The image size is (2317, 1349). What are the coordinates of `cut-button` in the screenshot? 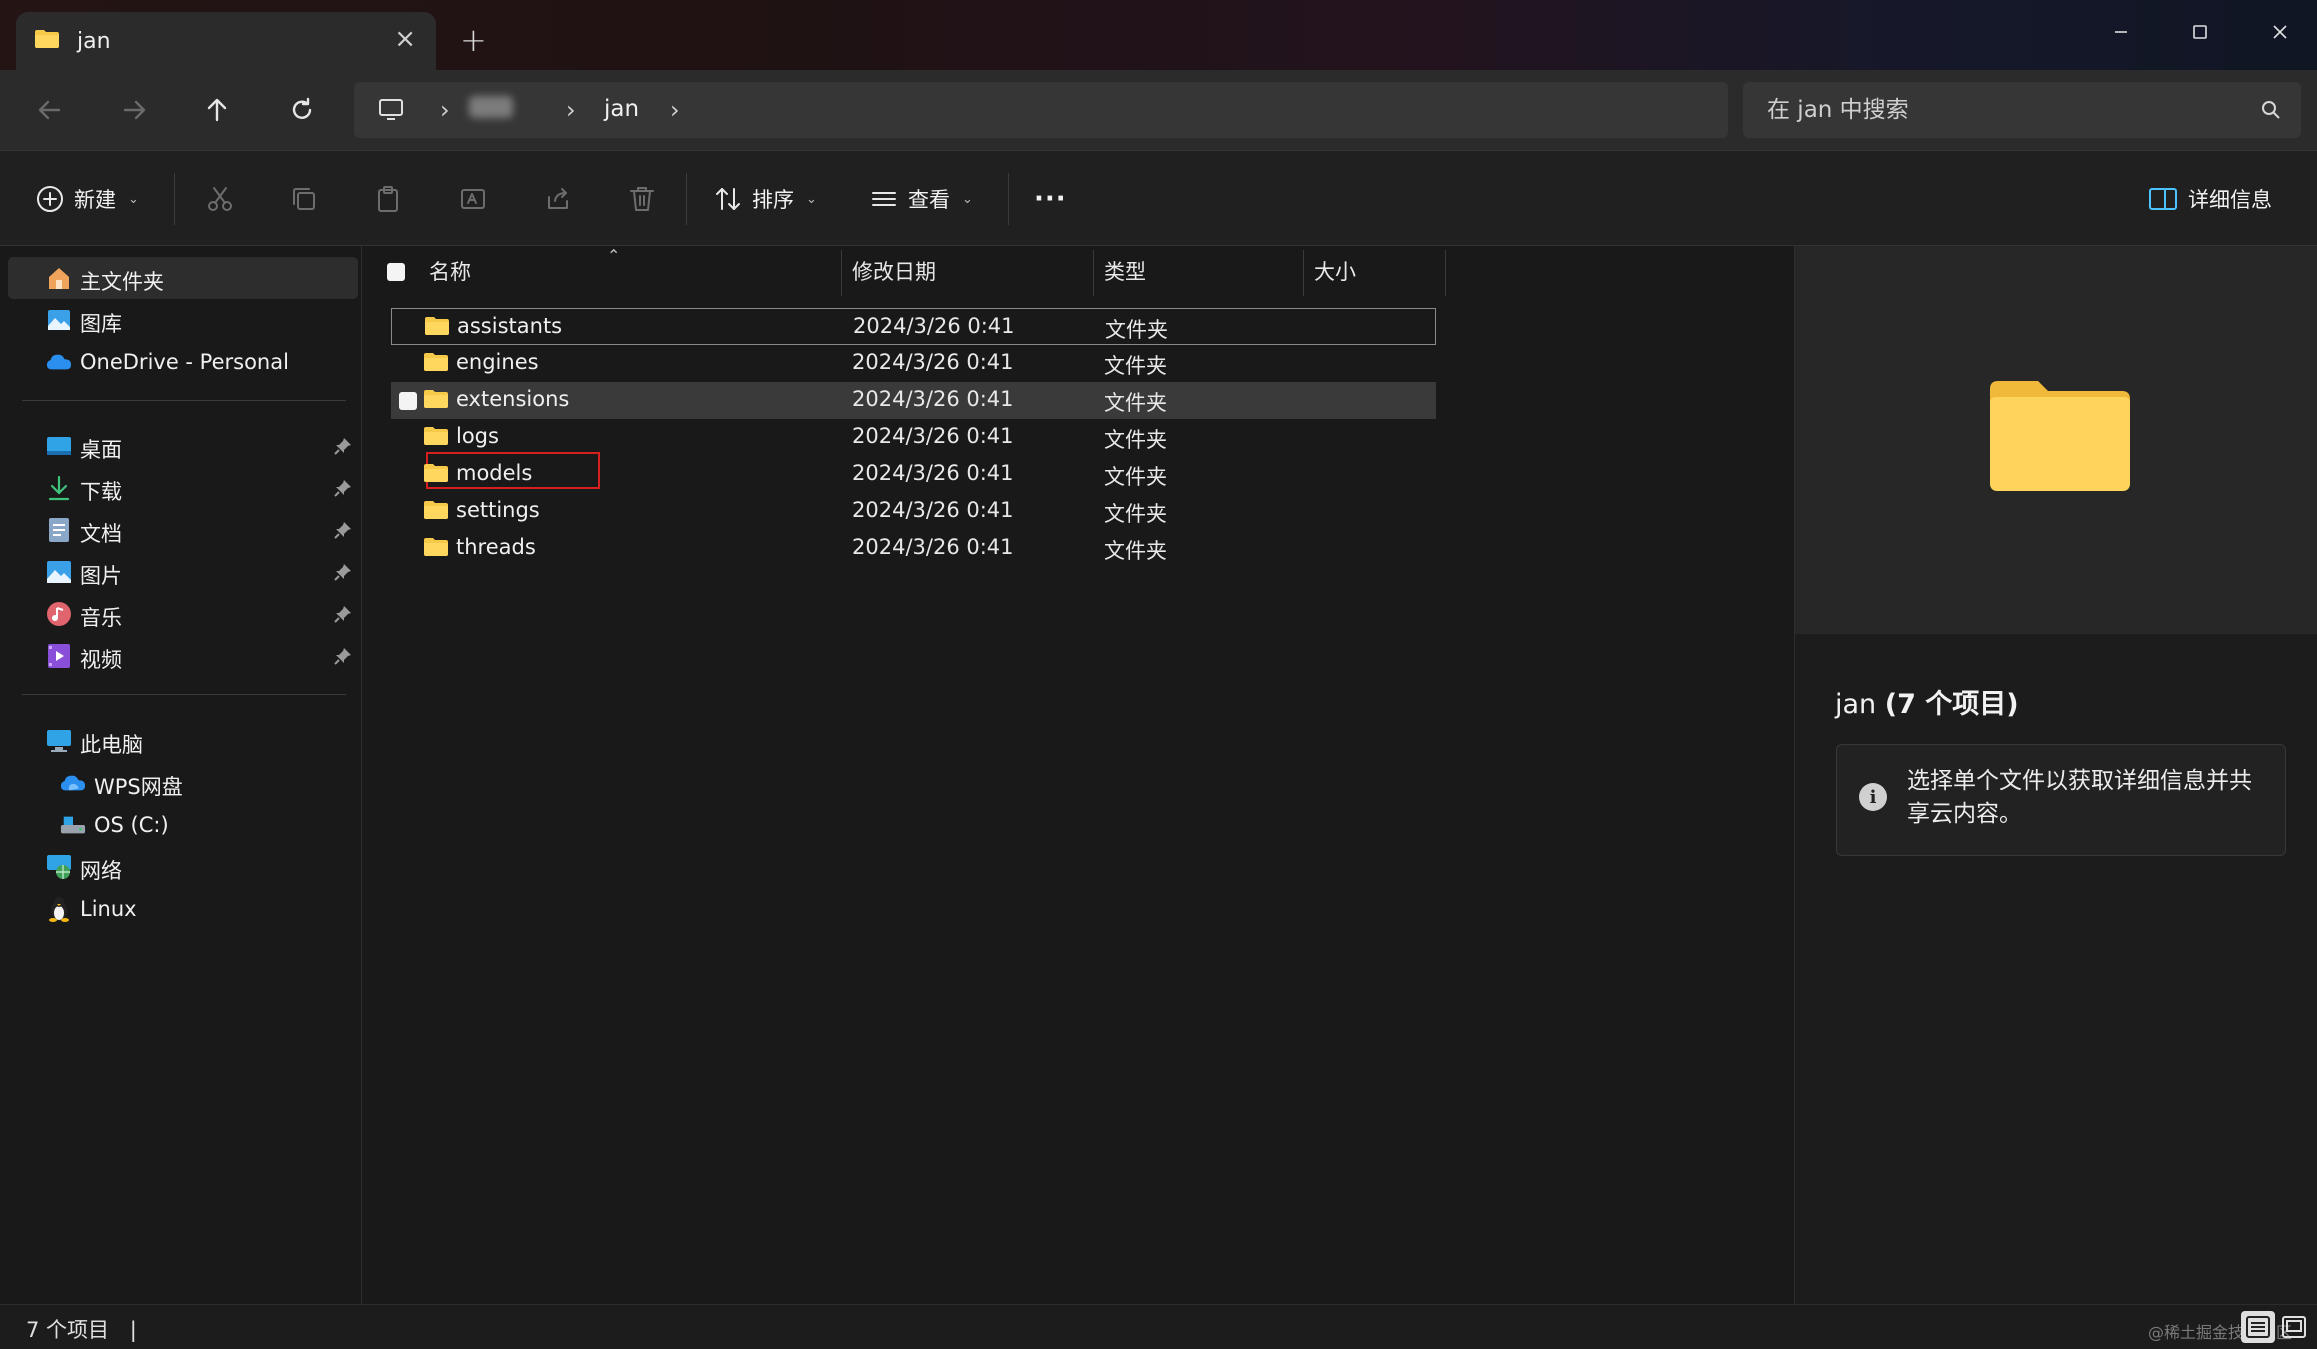 It's located at (220, 199).